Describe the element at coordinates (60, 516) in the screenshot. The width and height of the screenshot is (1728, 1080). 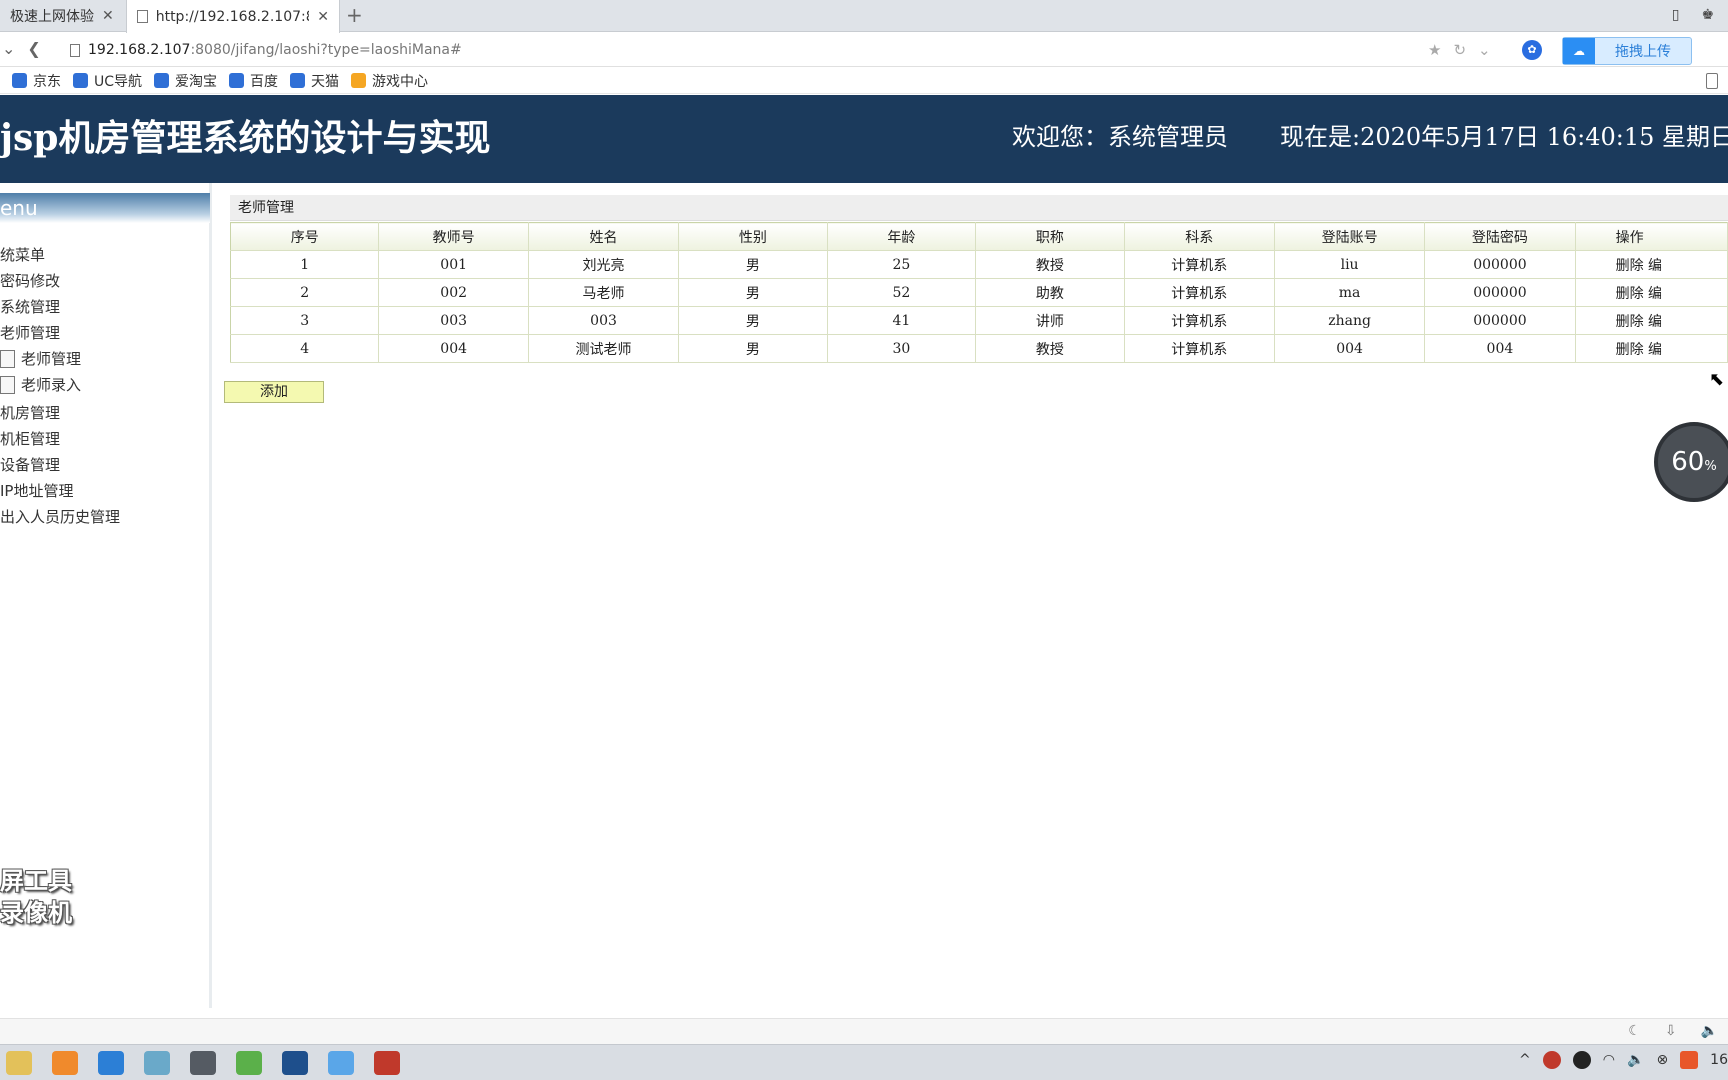
I see `sidebar-item-visitor-history: 出入人员历史管理` at that location.